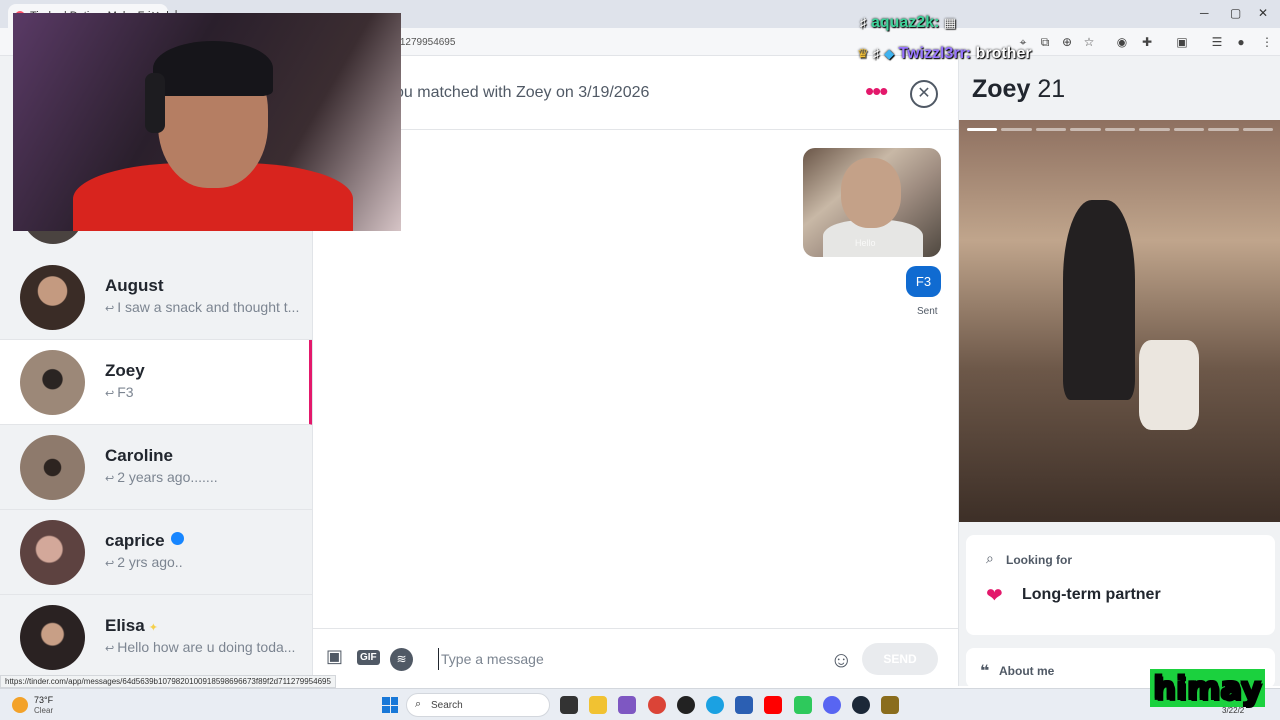 The image size is (1280, 720). I want to click on windows-start-icon, so click(390, 705).